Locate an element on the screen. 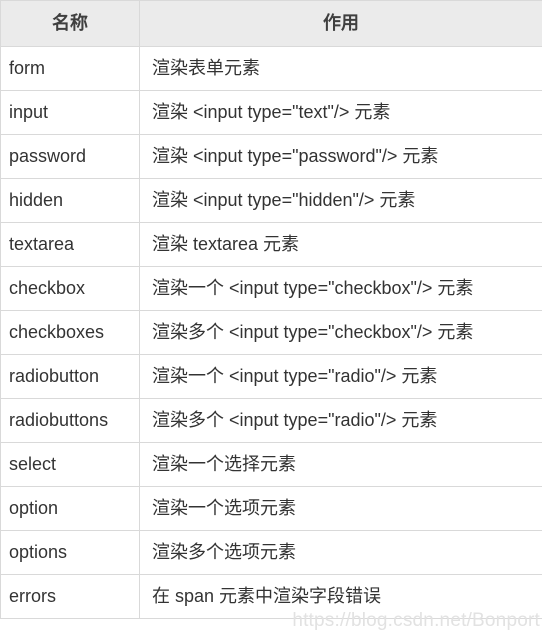 The image size is (542, 640). table-row: option 渲染一个选项元素 is located at coordinates (271, 508).